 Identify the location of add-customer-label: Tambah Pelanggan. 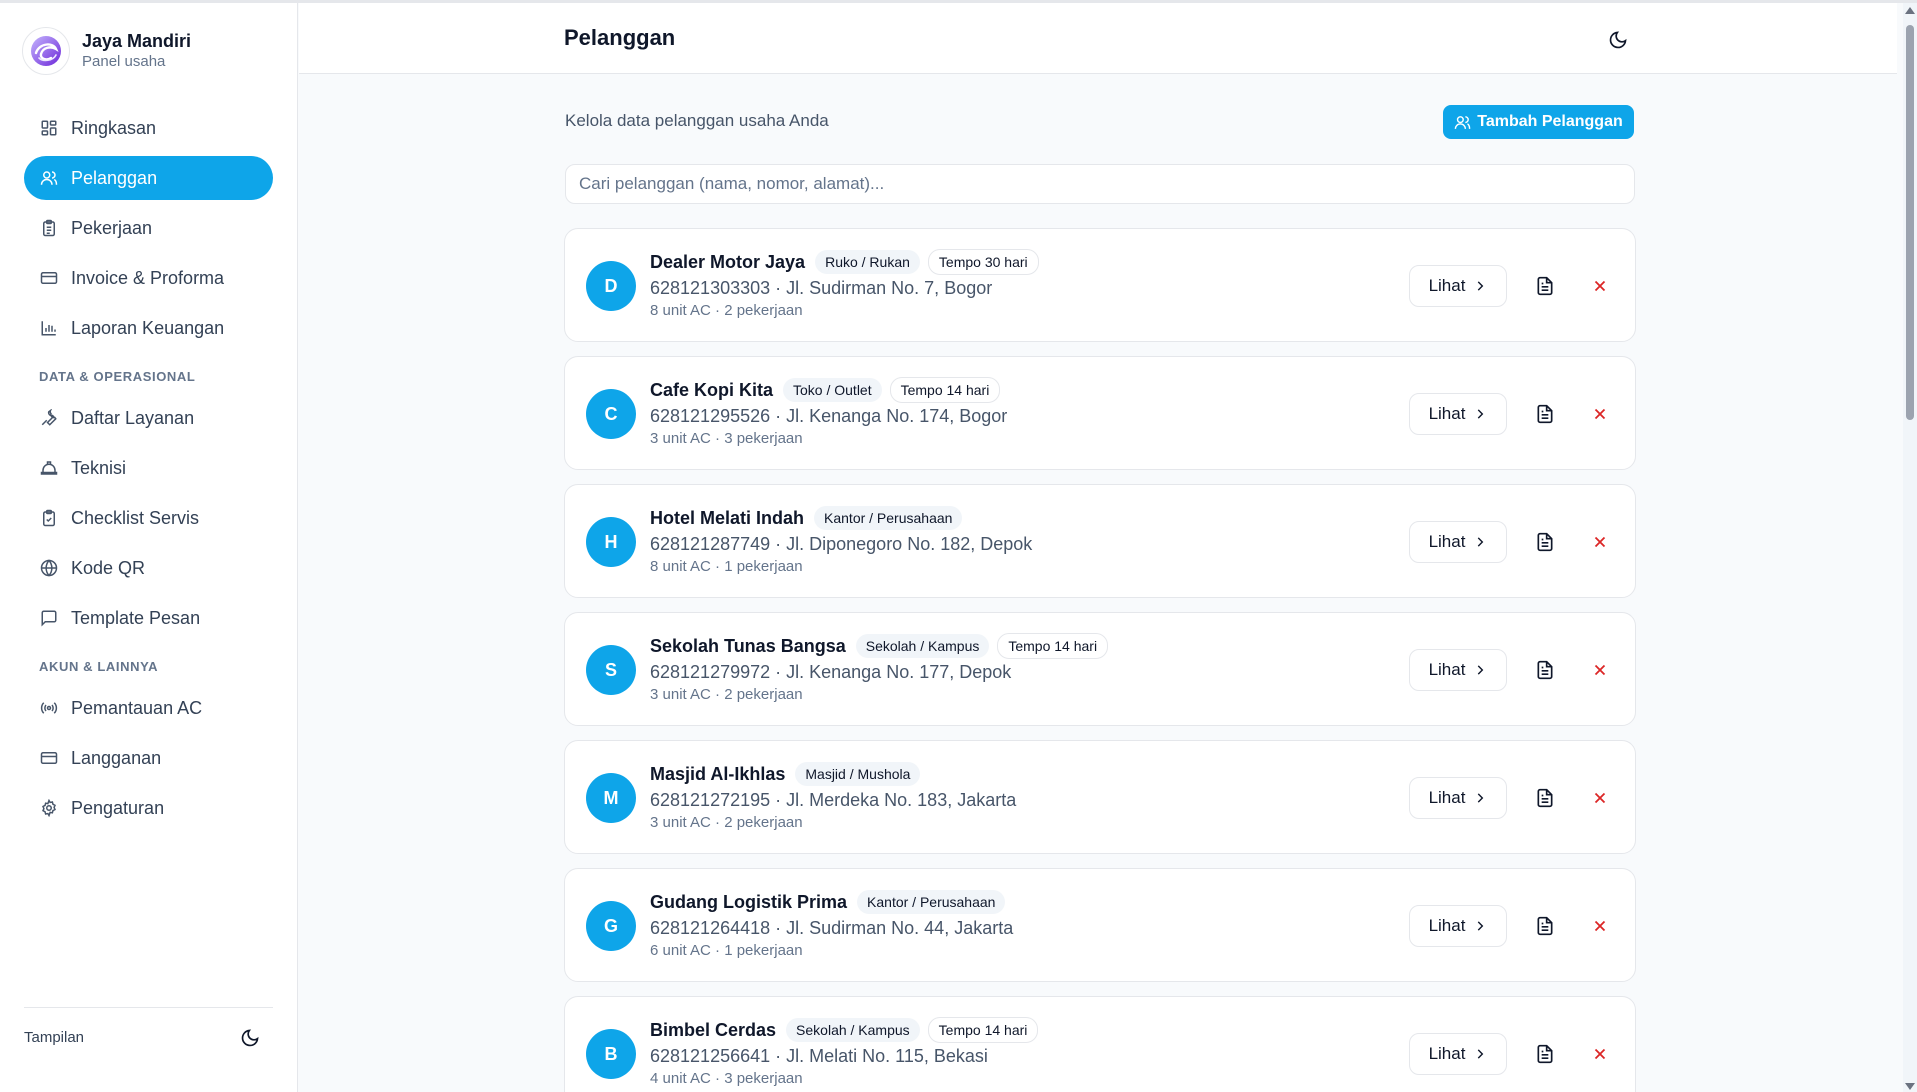
(1550, 121).